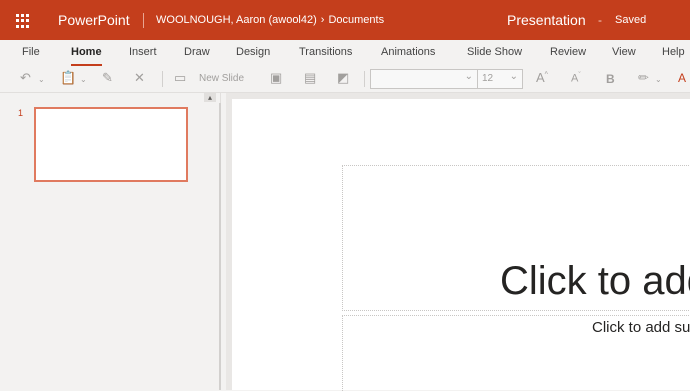  Describe the element at coordinates (673, 52) in the screenshot. I see `tab-help: Help` at that location.